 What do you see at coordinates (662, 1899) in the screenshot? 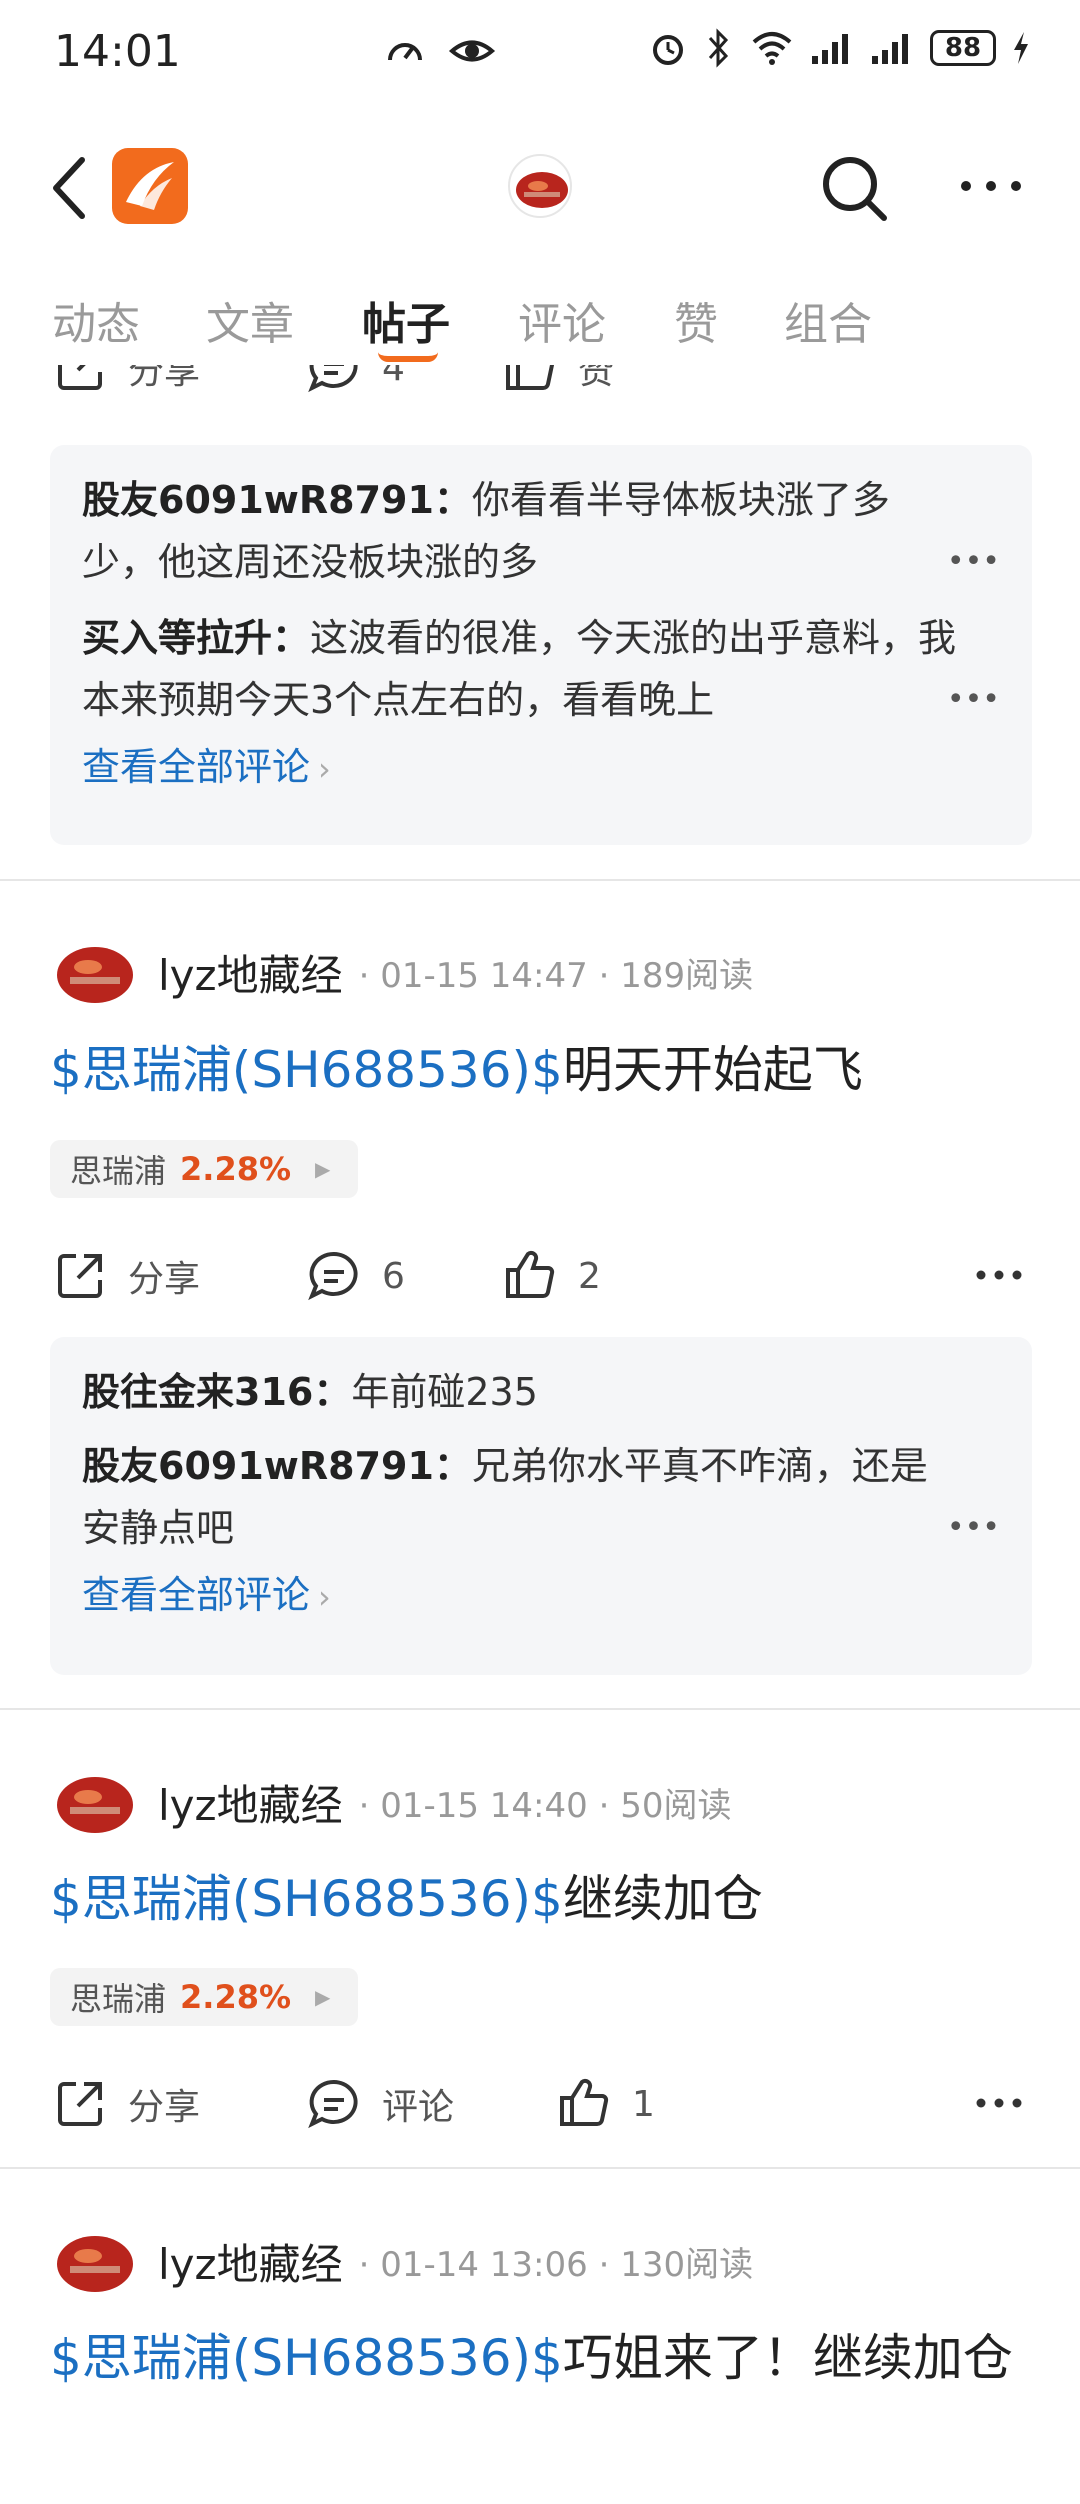
I see `post-text: 继续加仓` at bounding box center [662, 1899].